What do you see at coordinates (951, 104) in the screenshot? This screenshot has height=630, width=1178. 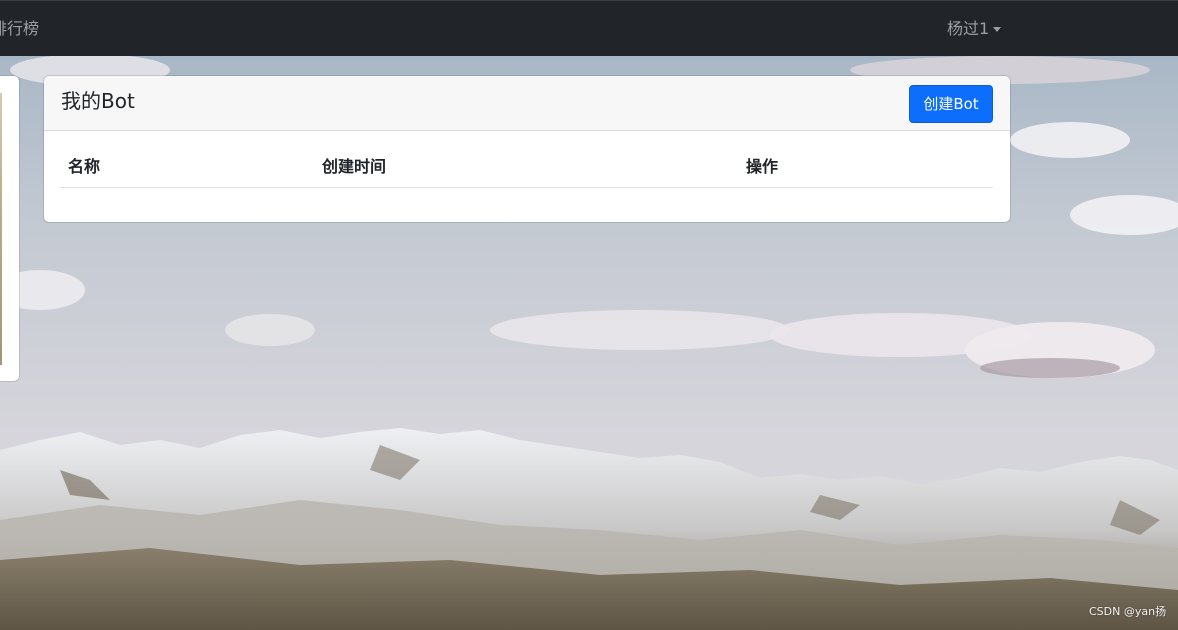 I see `create-bot-button: 创建Bot` at bounding box center [951, 104].